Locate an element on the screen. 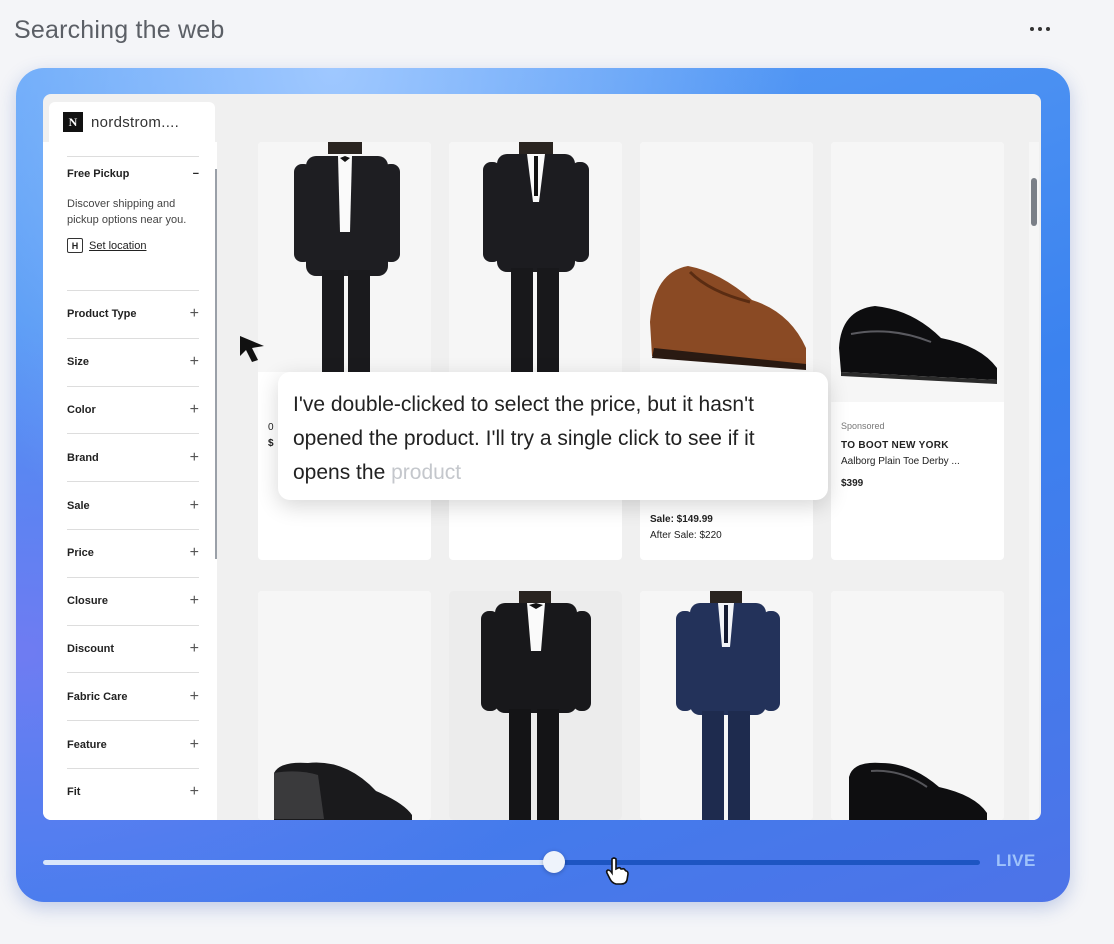 Image resolution: width=1114 pixels, height=944 pixels. hand-cursor-icon is located at coordinates (617, 871).